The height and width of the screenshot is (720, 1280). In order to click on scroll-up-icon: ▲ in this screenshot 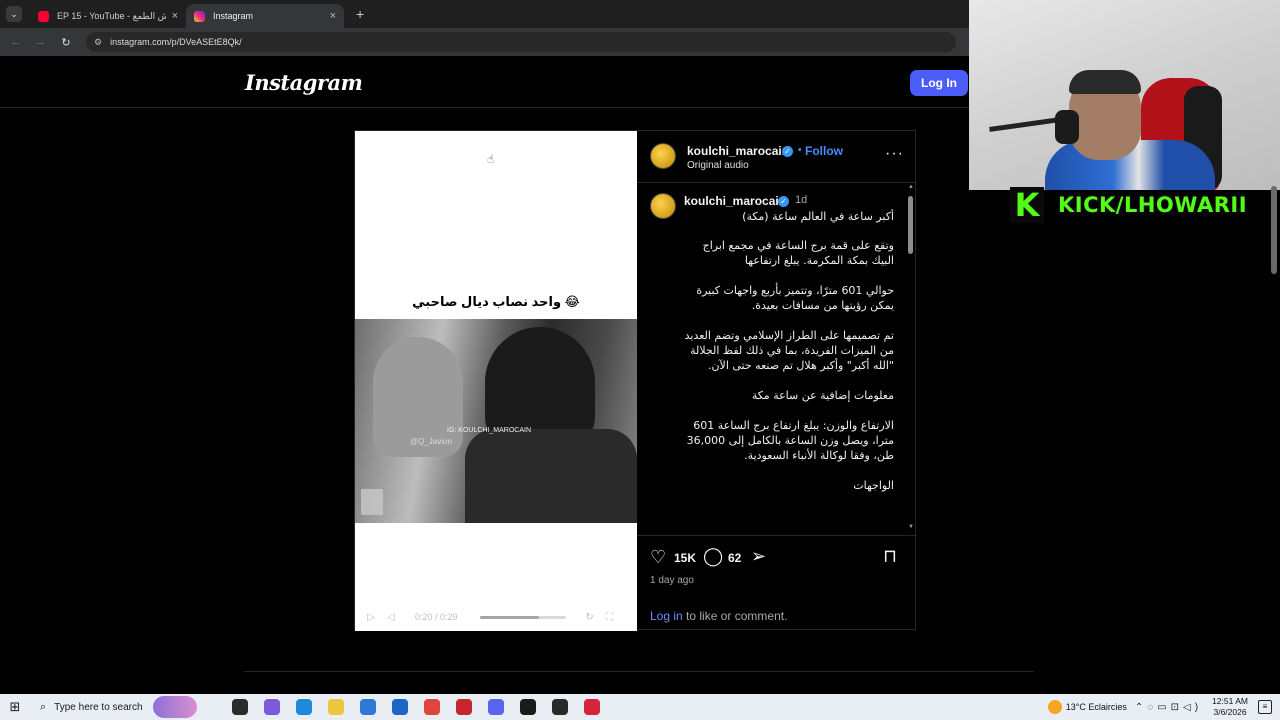, I will do `click(911, 187)`.